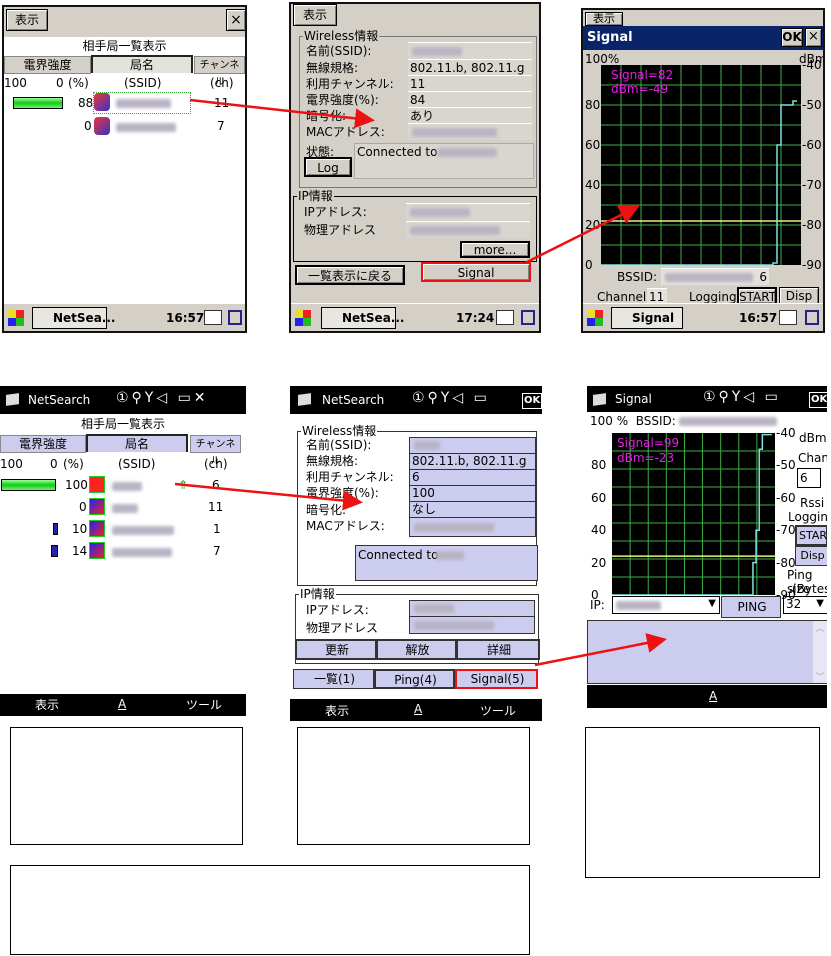 This screenshot has height=956, width=831. I want to click on log-button: Log, so click(328, 167).